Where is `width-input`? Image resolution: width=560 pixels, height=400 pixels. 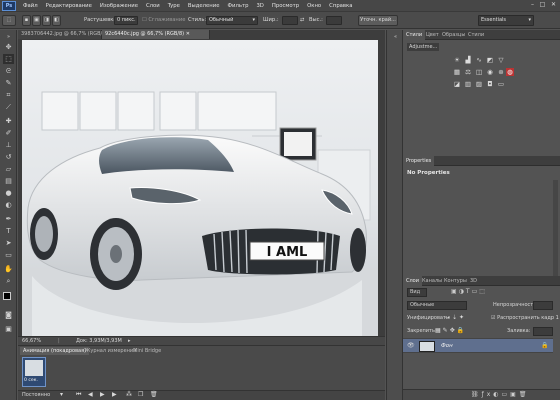 width-input is located at coordinates (290, 20).